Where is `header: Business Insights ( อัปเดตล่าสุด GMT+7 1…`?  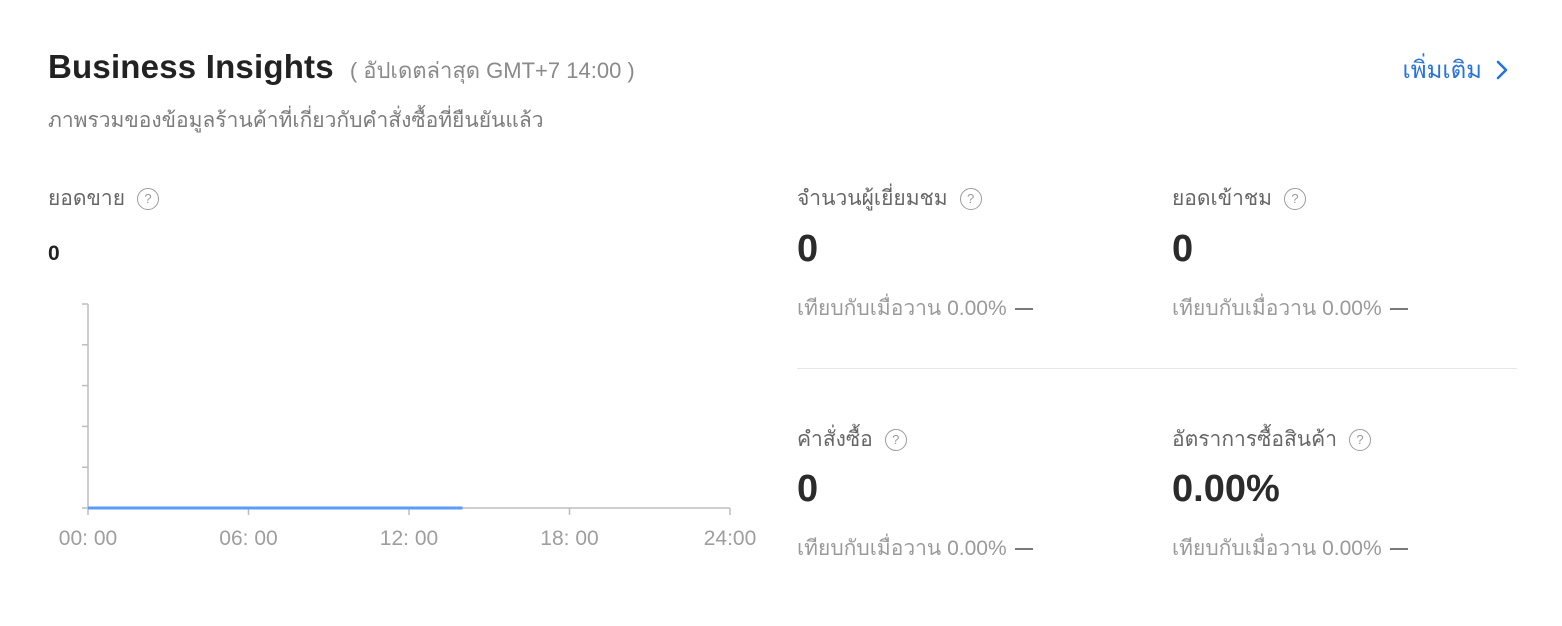
header: Business Insights ( อัปเดตล่าสุด GMT+7 1… is located at coordinates (341, 68).